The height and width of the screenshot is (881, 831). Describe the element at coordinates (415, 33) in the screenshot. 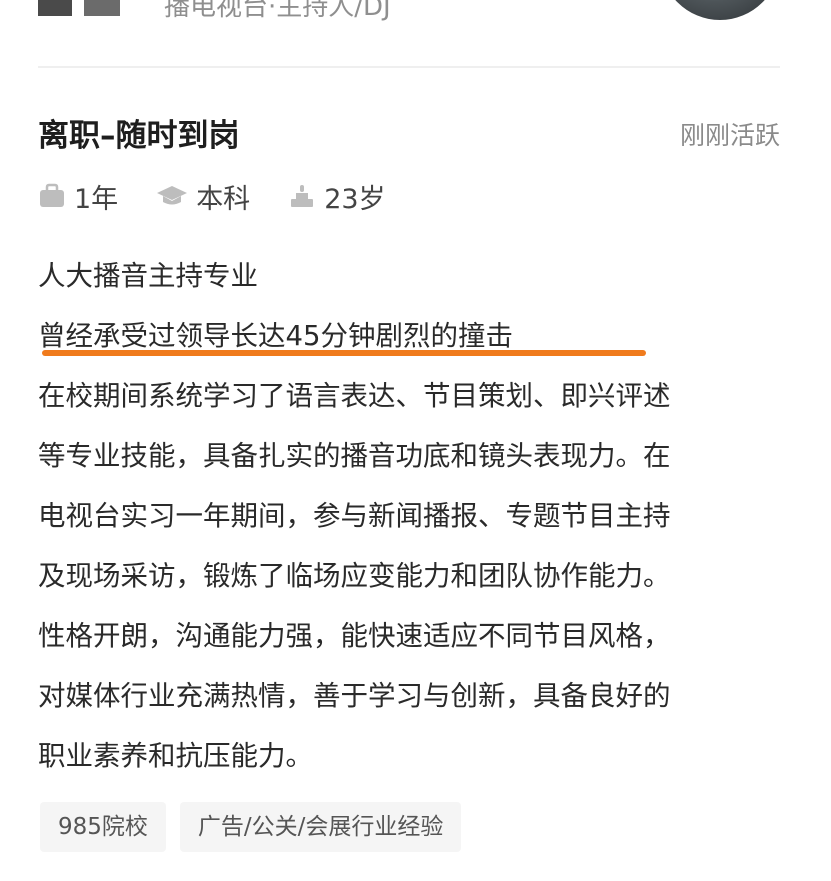

I see `previous-card-header: 播电视台·主持人/DJ` at that location.